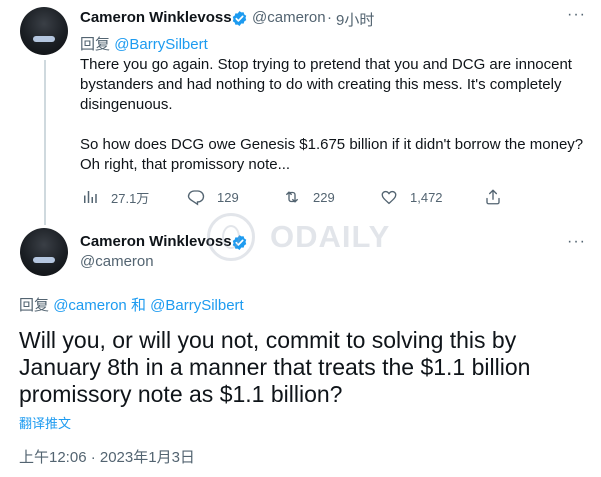 The width and height of the screenshot is (601, 477). I want to click on translate-link: 翻译推文, so click(45, 422).